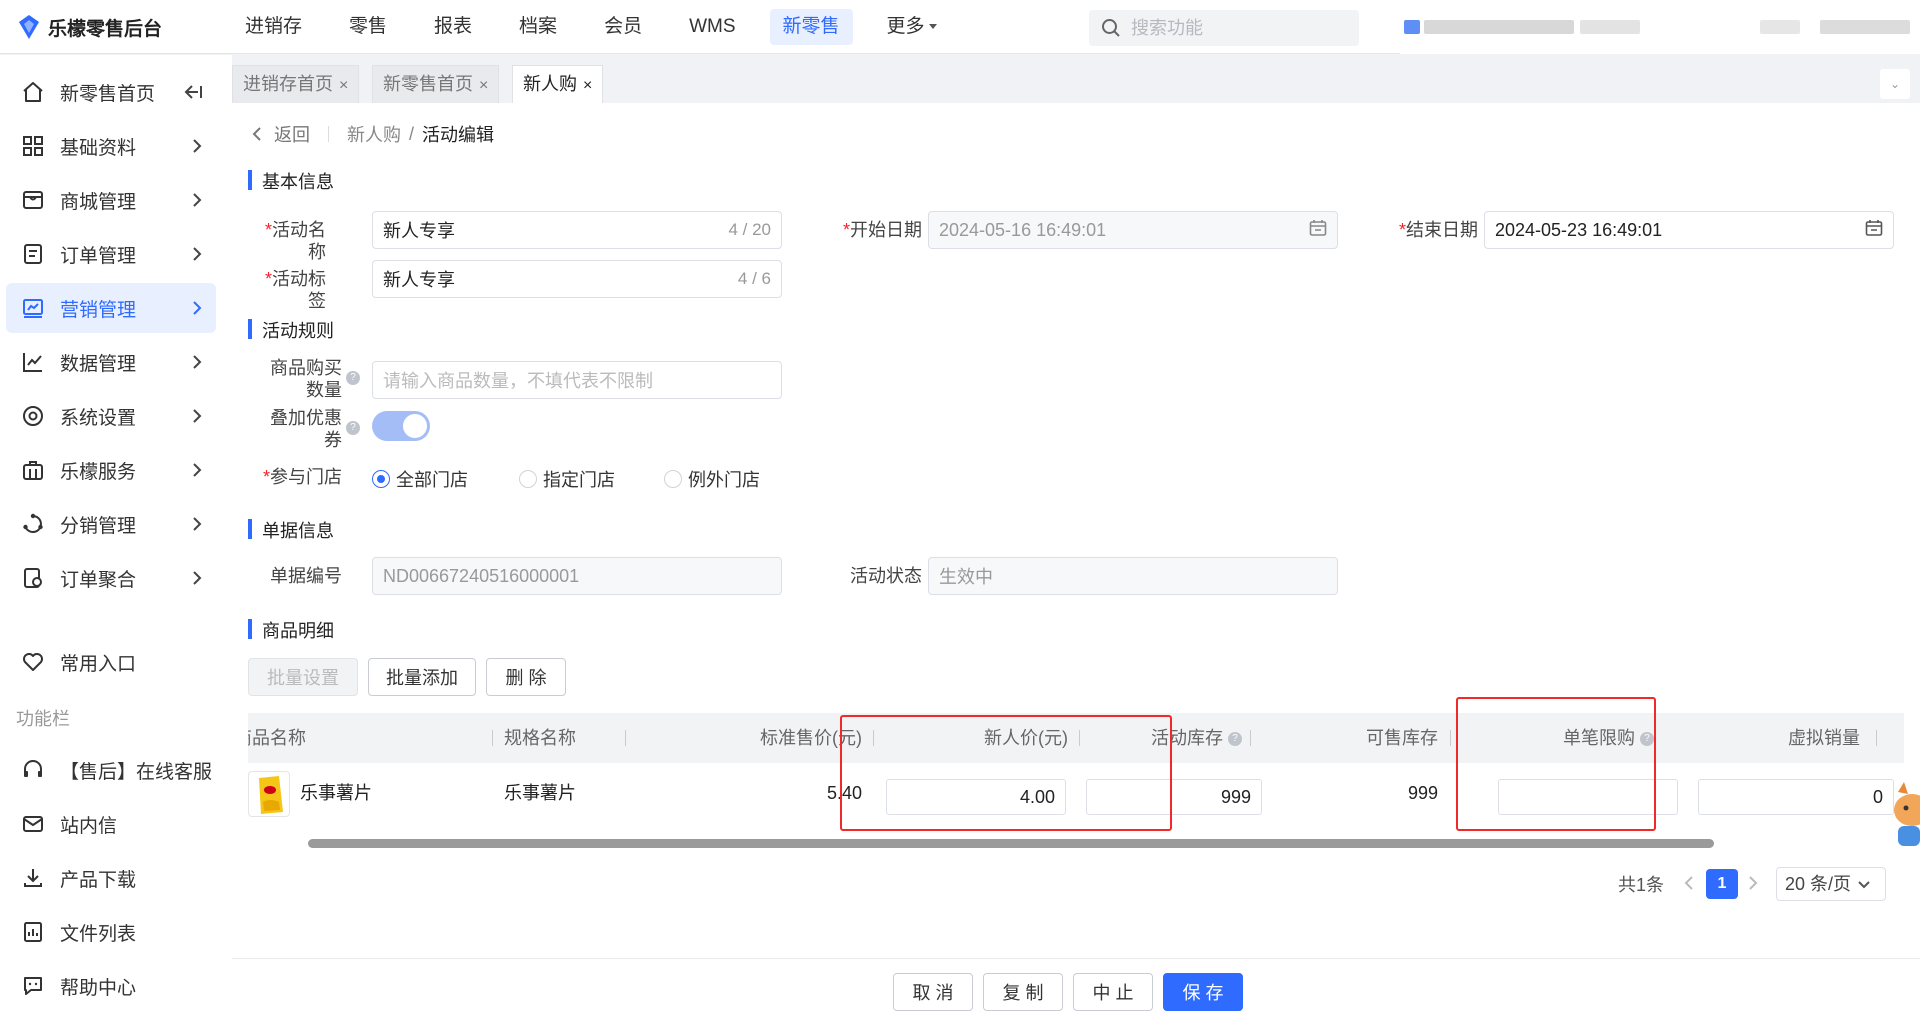 The height and width of the screenshot is (1022, 1920). Describe the element at coordinates (33, 878) in the screenshot. I see `download-icon` at that location.